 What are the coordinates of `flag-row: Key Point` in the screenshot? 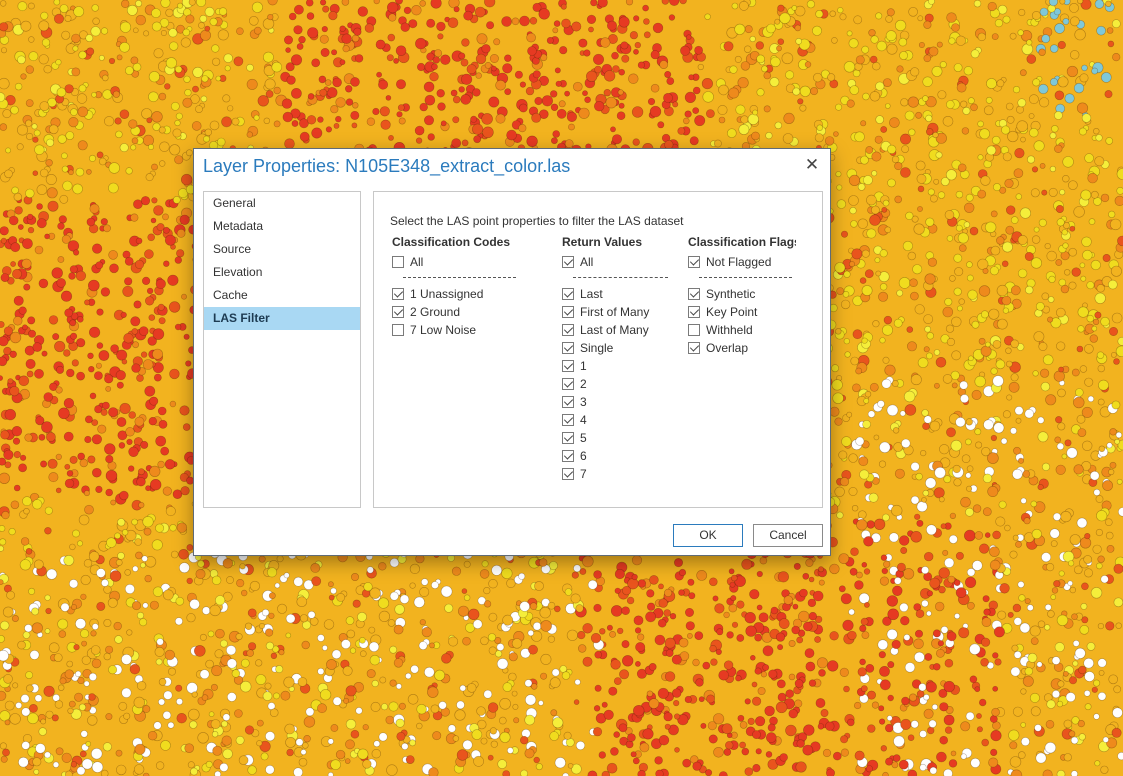 It's located at (742, 312).